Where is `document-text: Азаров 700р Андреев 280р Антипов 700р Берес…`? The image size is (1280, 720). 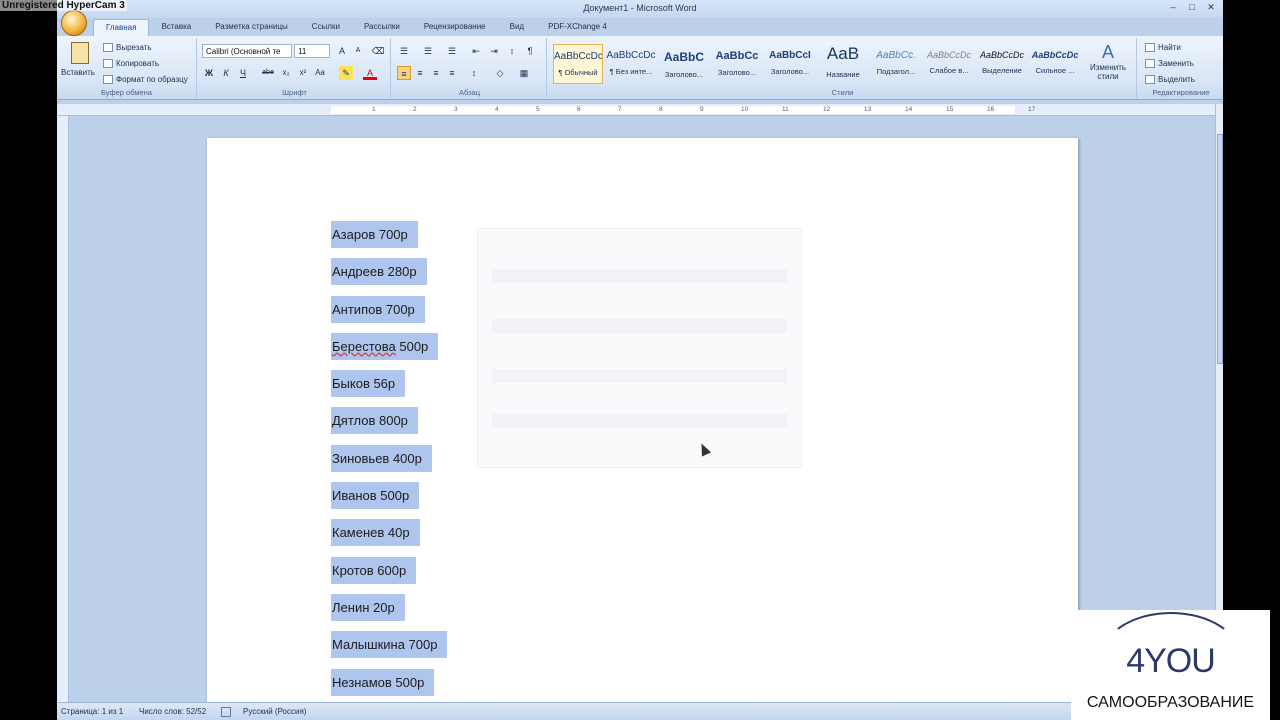 document-text: Азаров 700р Андреев 280р Антипов 700р Берес… is located at coordinates (389, 463).